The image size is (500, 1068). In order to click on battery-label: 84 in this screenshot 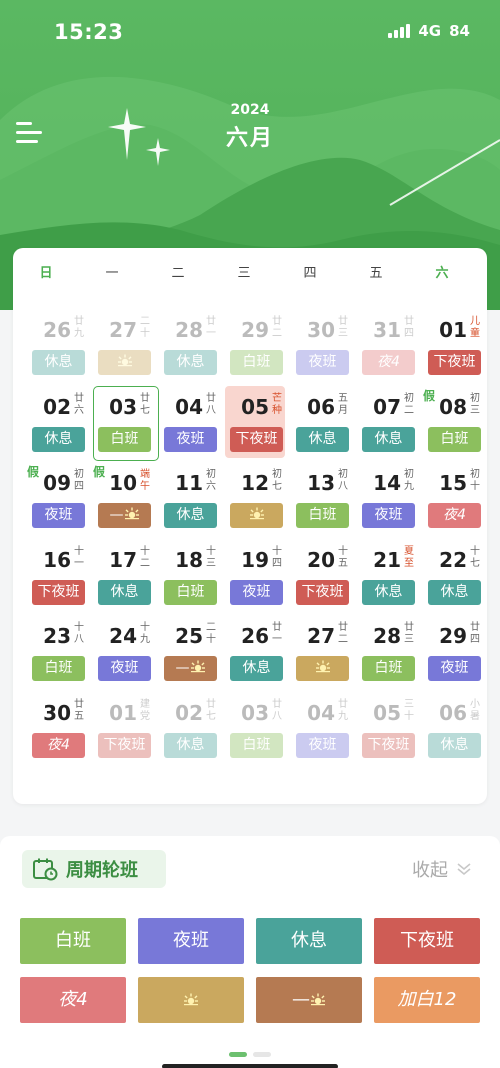, I will do `click(459, 31)`.